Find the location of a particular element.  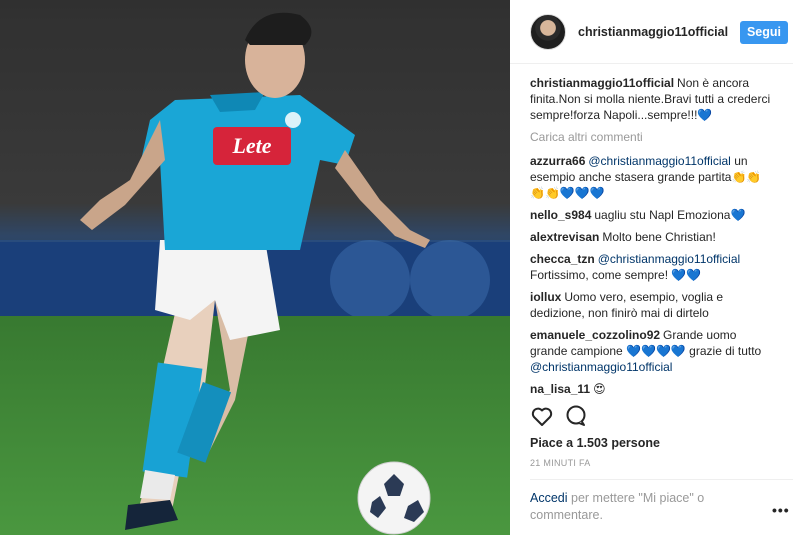

post-actions is located at coordinates (652, 417).